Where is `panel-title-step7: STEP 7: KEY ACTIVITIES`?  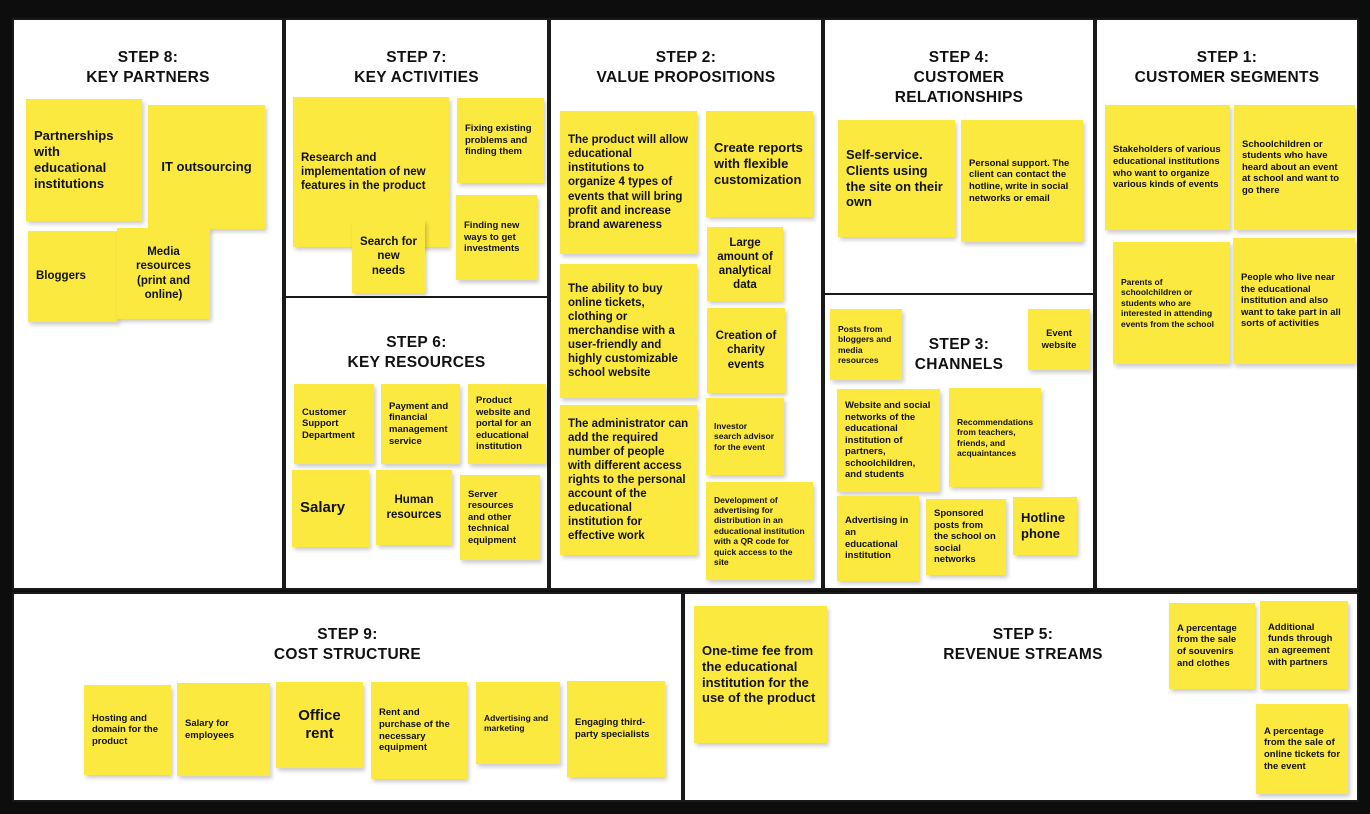
panel-title-step7: STEP 7: KEY ACTIVITIES is located at coordinates (416, 67).